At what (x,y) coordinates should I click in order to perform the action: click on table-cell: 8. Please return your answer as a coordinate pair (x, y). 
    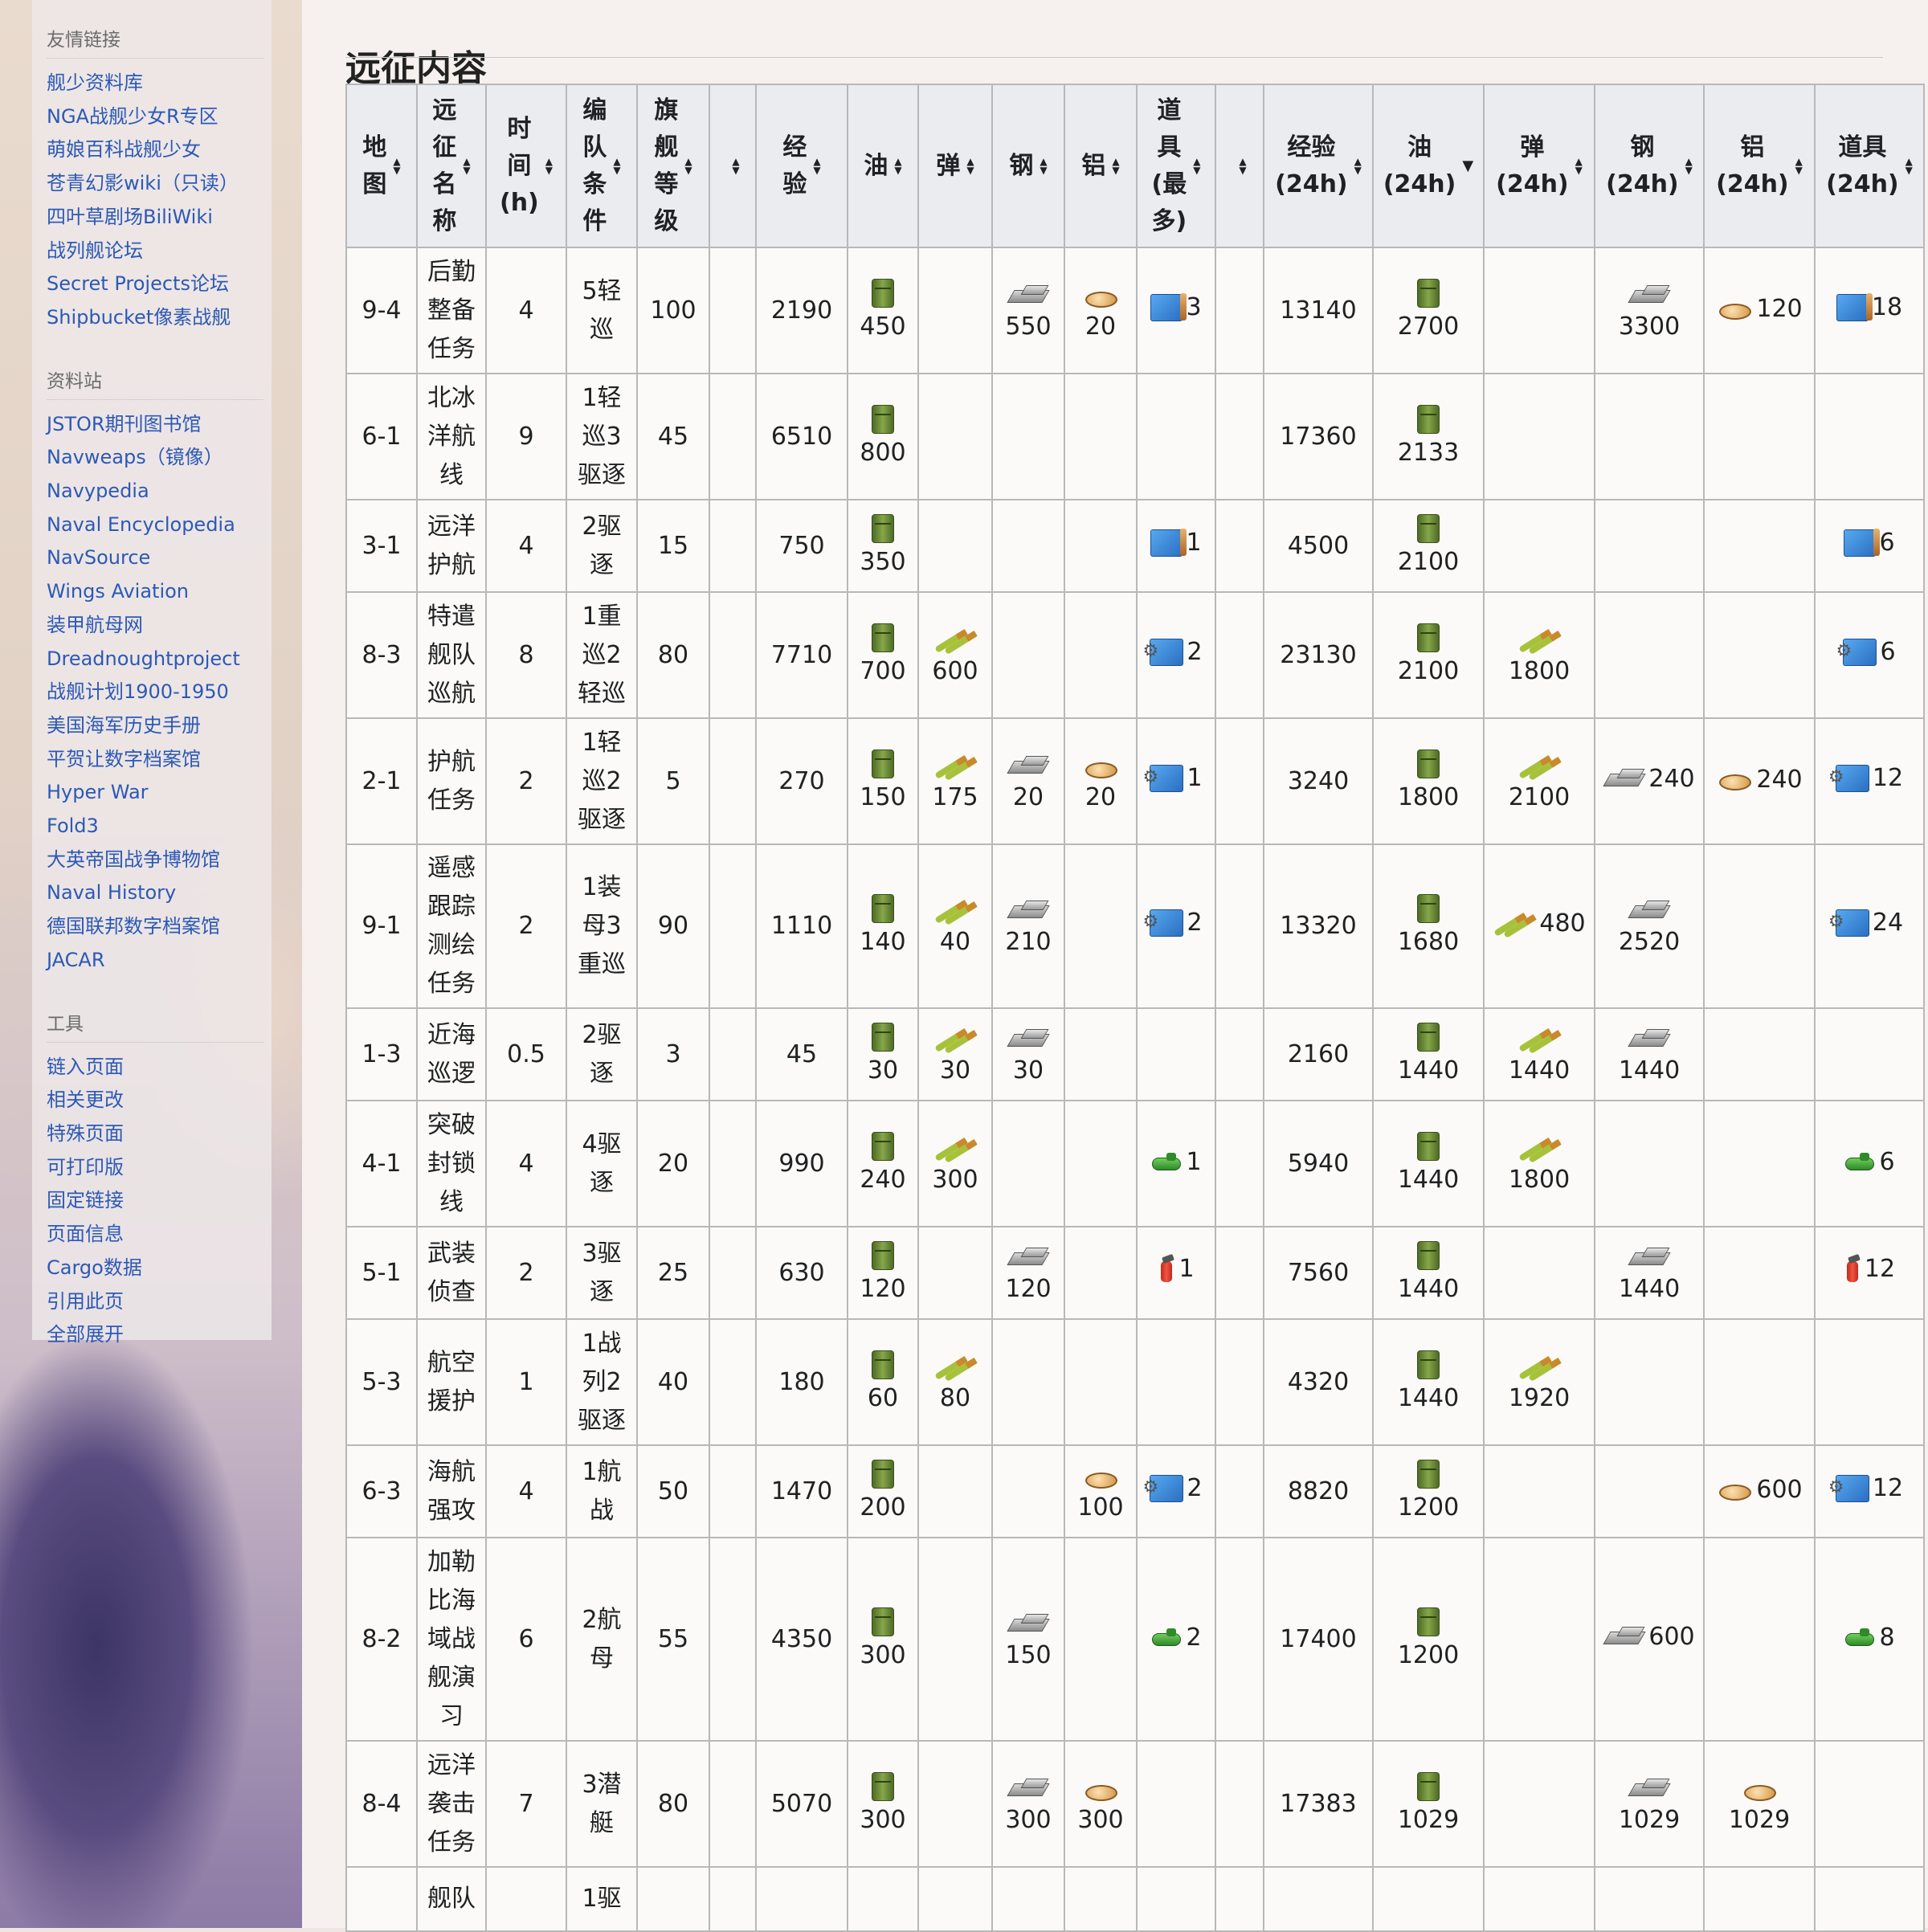
    Looking at the image, I should click on (526, 655).